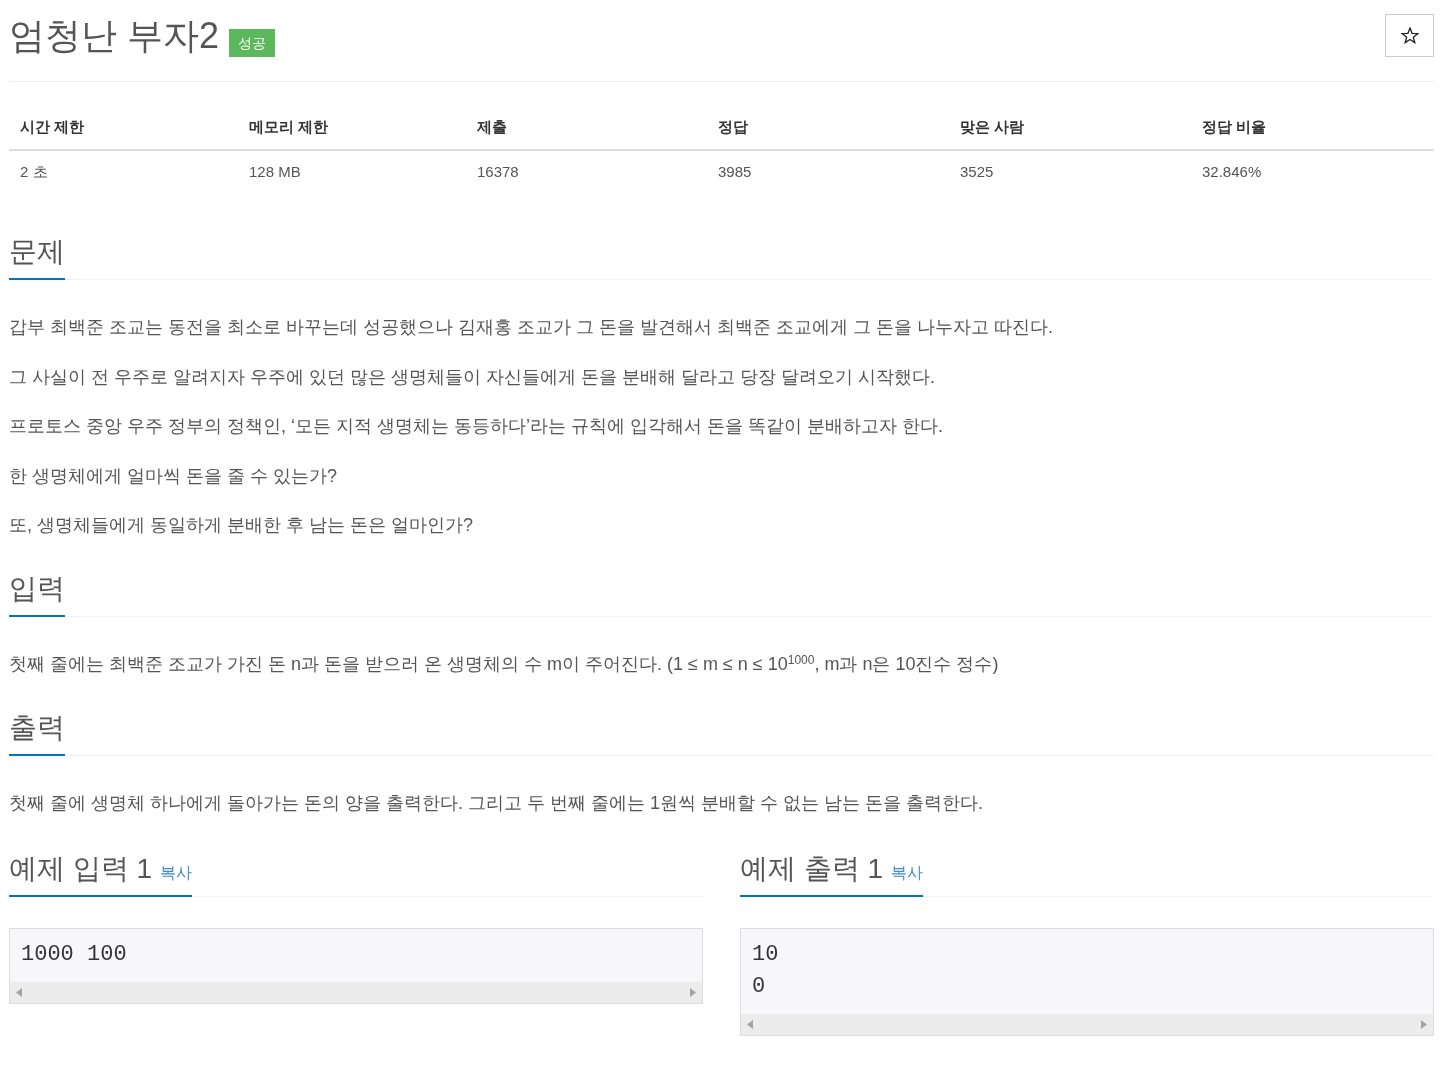 The width and height of the screenshot is (1455, 1085). Describe the element at coordinates (733, 126) in the screenshot. I see `table-header: 정답` at that location.